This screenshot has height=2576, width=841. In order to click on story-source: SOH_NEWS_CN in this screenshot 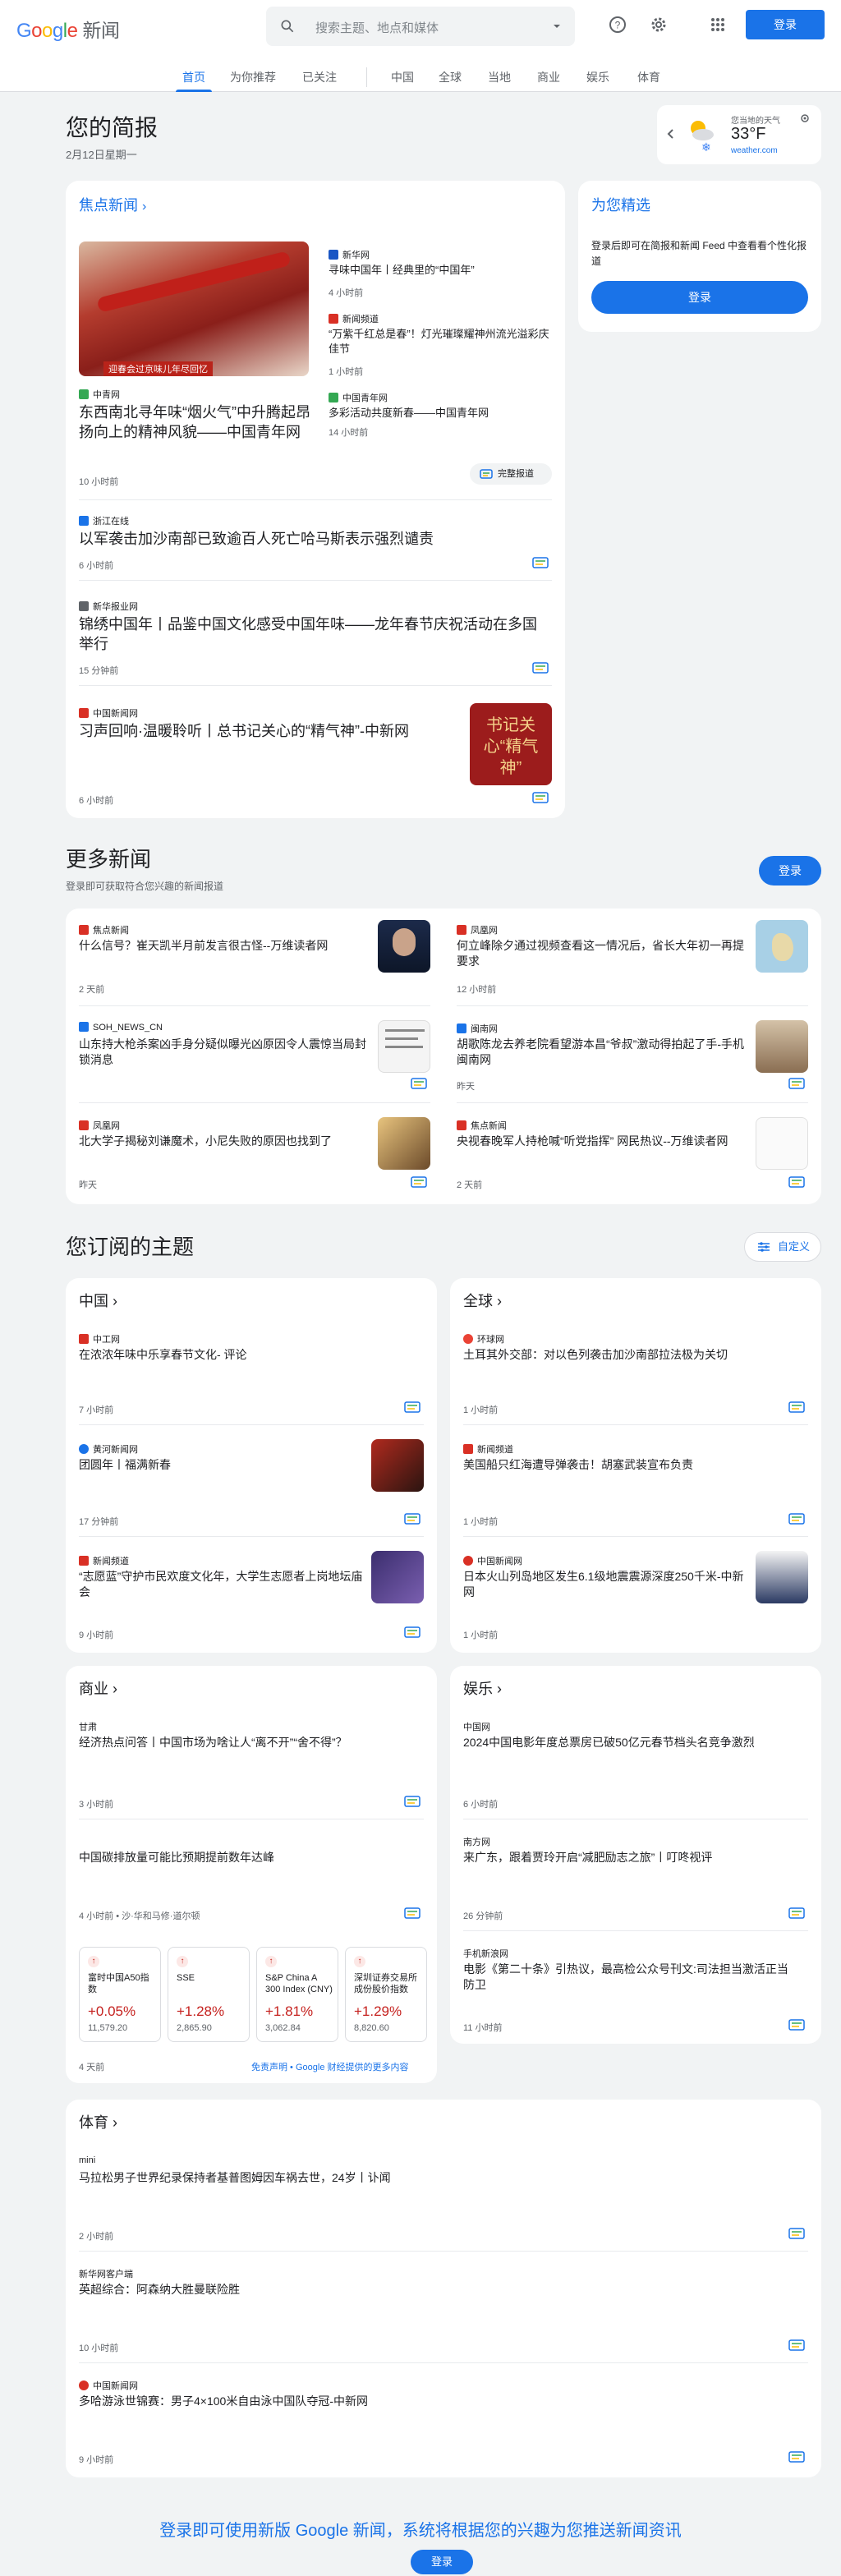, I will do `click(121, 1027)`.